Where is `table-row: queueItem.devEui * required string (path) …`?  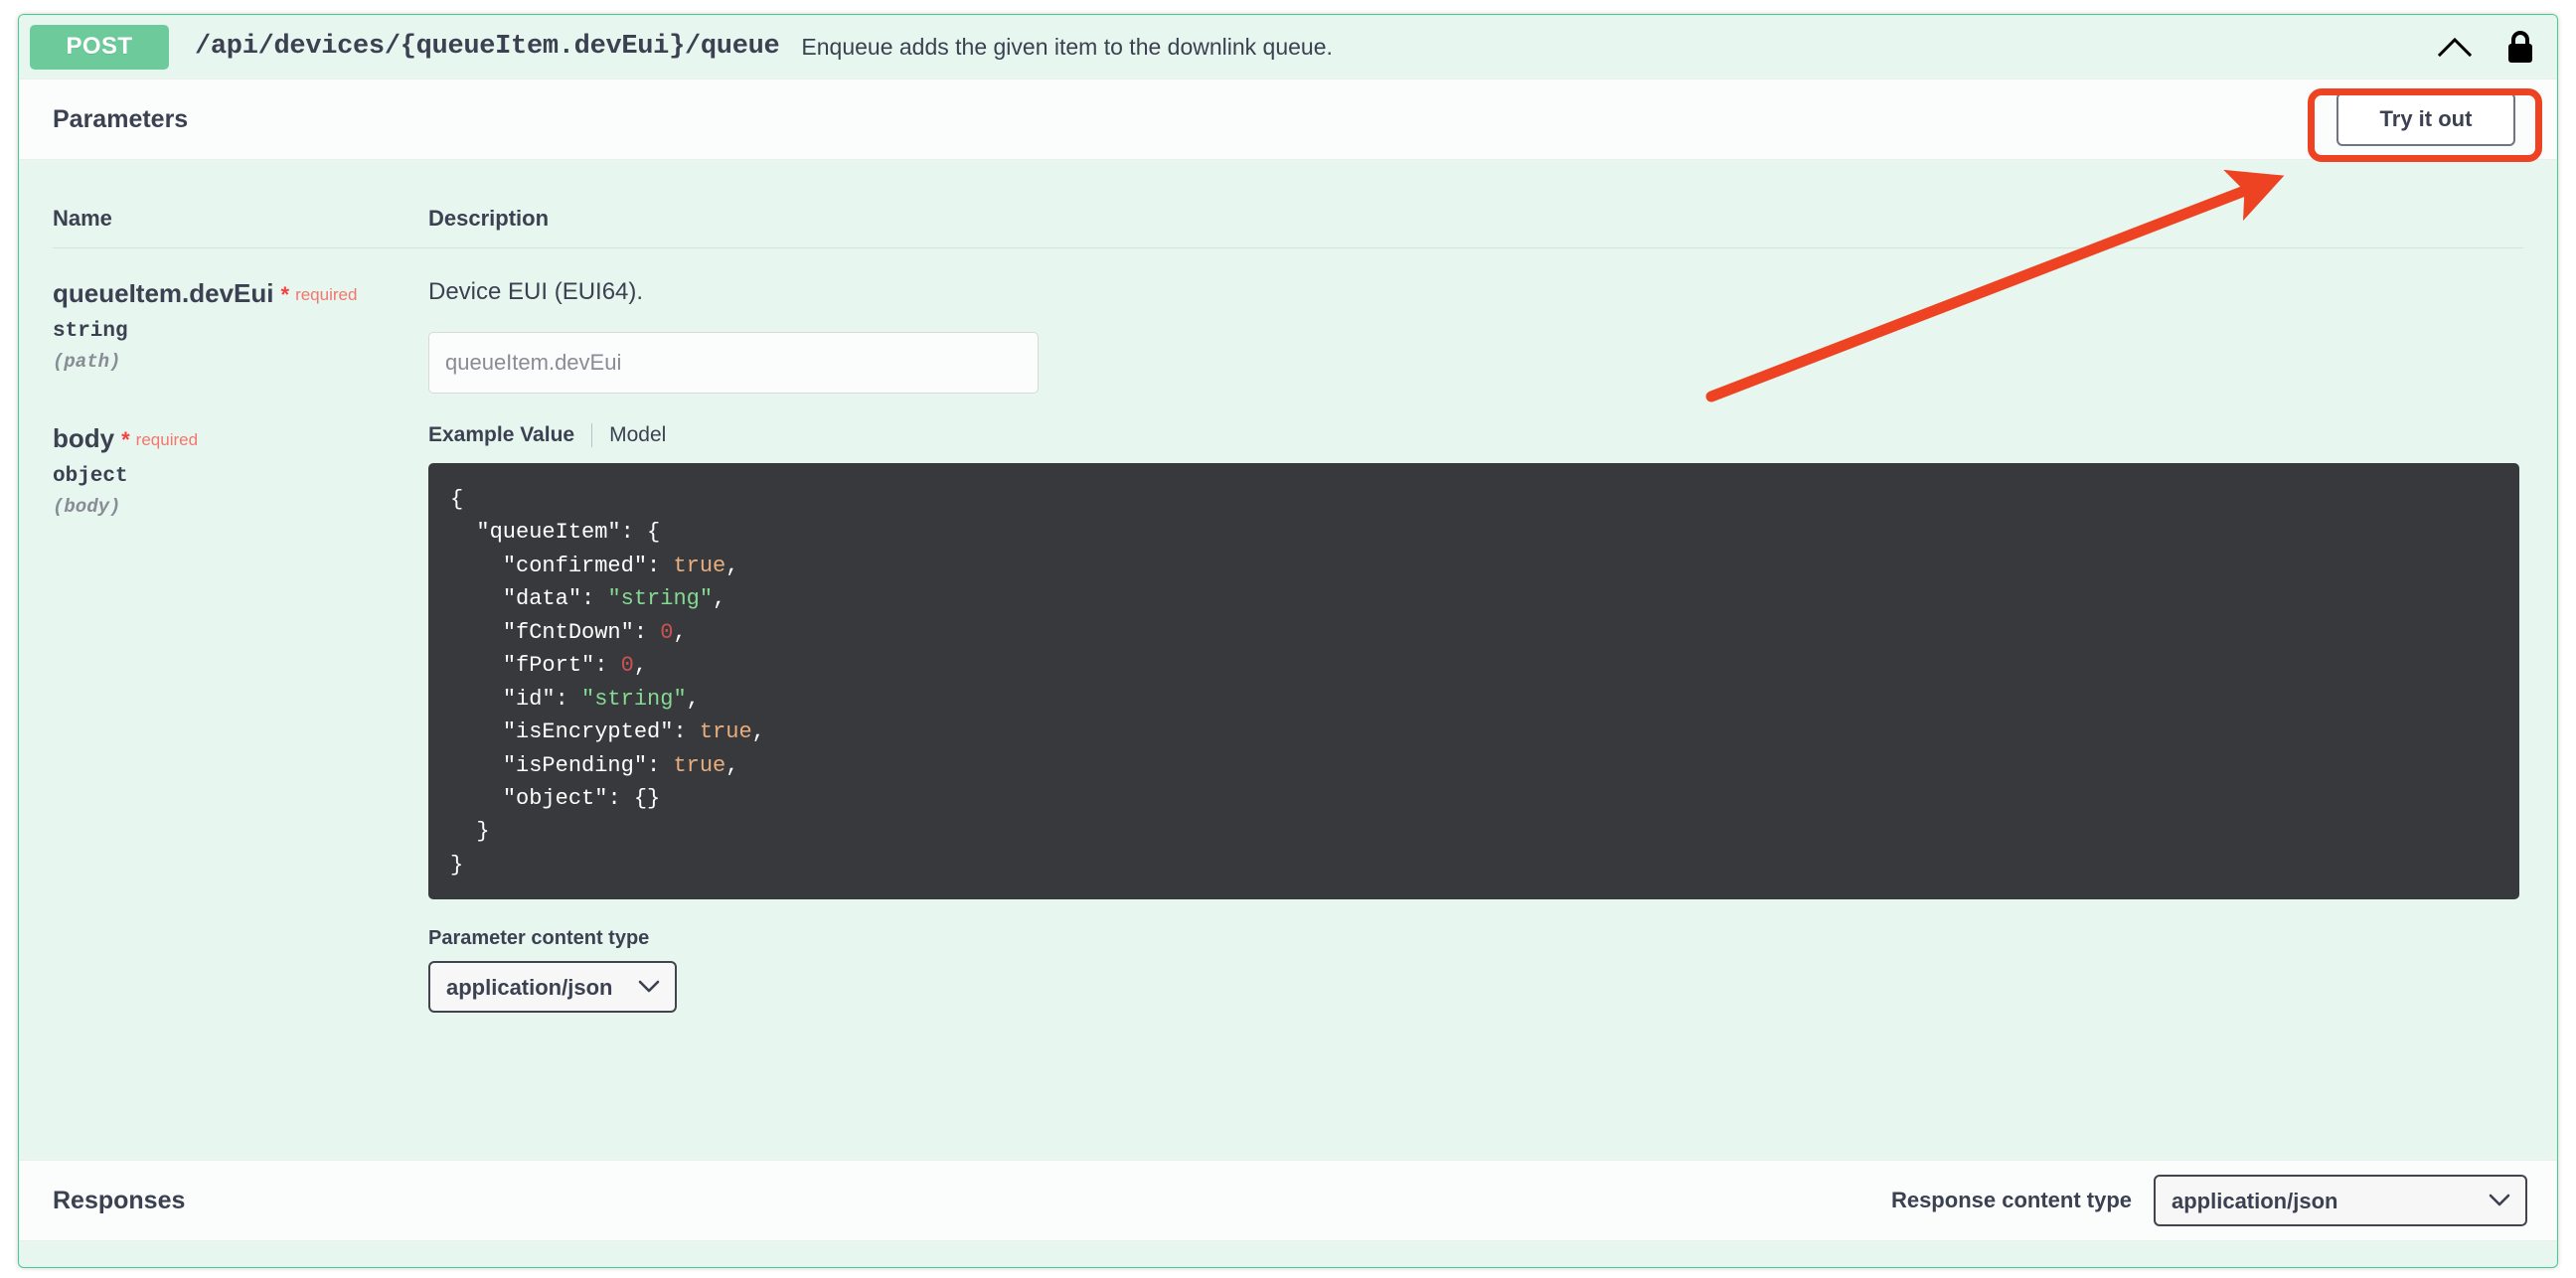
table-row: queueItem.devEui * required string (path) … is located at coordinates (1288, 321).